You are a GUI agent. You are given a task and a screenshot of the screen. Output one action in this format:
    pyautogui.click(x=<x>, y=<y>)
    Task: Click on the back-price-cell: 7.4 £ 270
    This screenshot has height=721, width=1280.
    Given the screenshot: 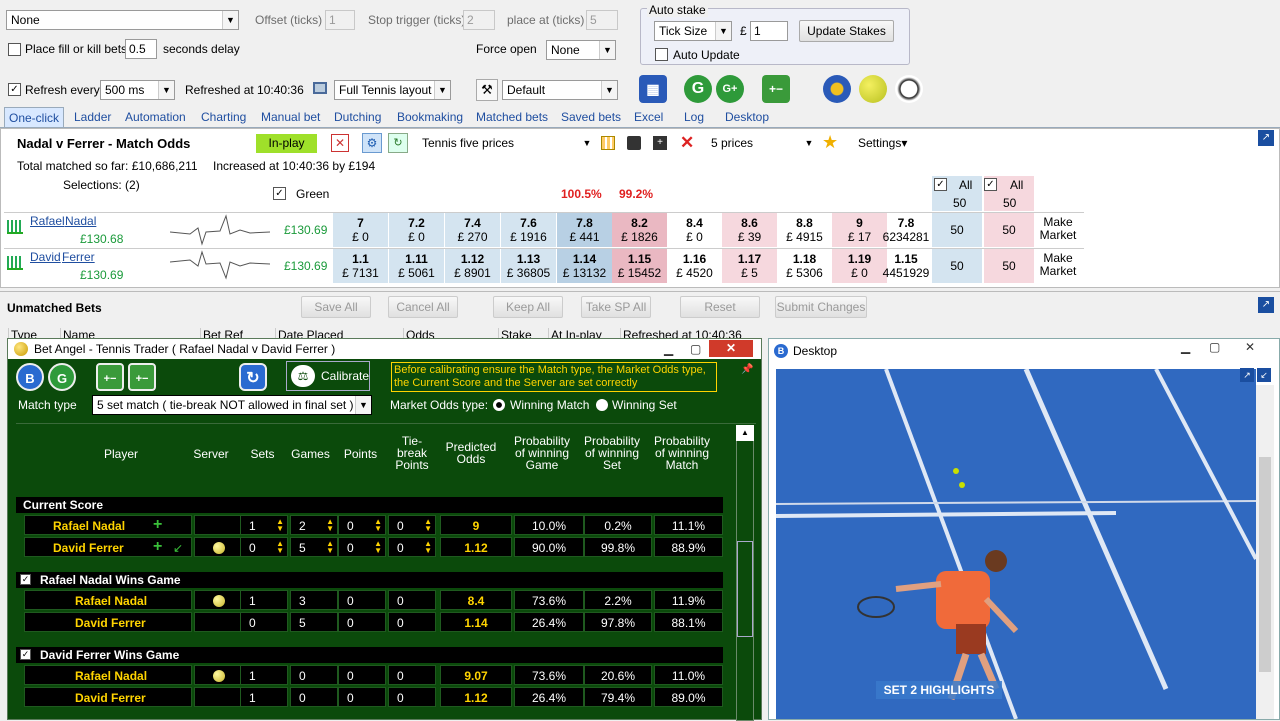 What is the action you would take?
    pyautogui.click(x=472, y=230)
    